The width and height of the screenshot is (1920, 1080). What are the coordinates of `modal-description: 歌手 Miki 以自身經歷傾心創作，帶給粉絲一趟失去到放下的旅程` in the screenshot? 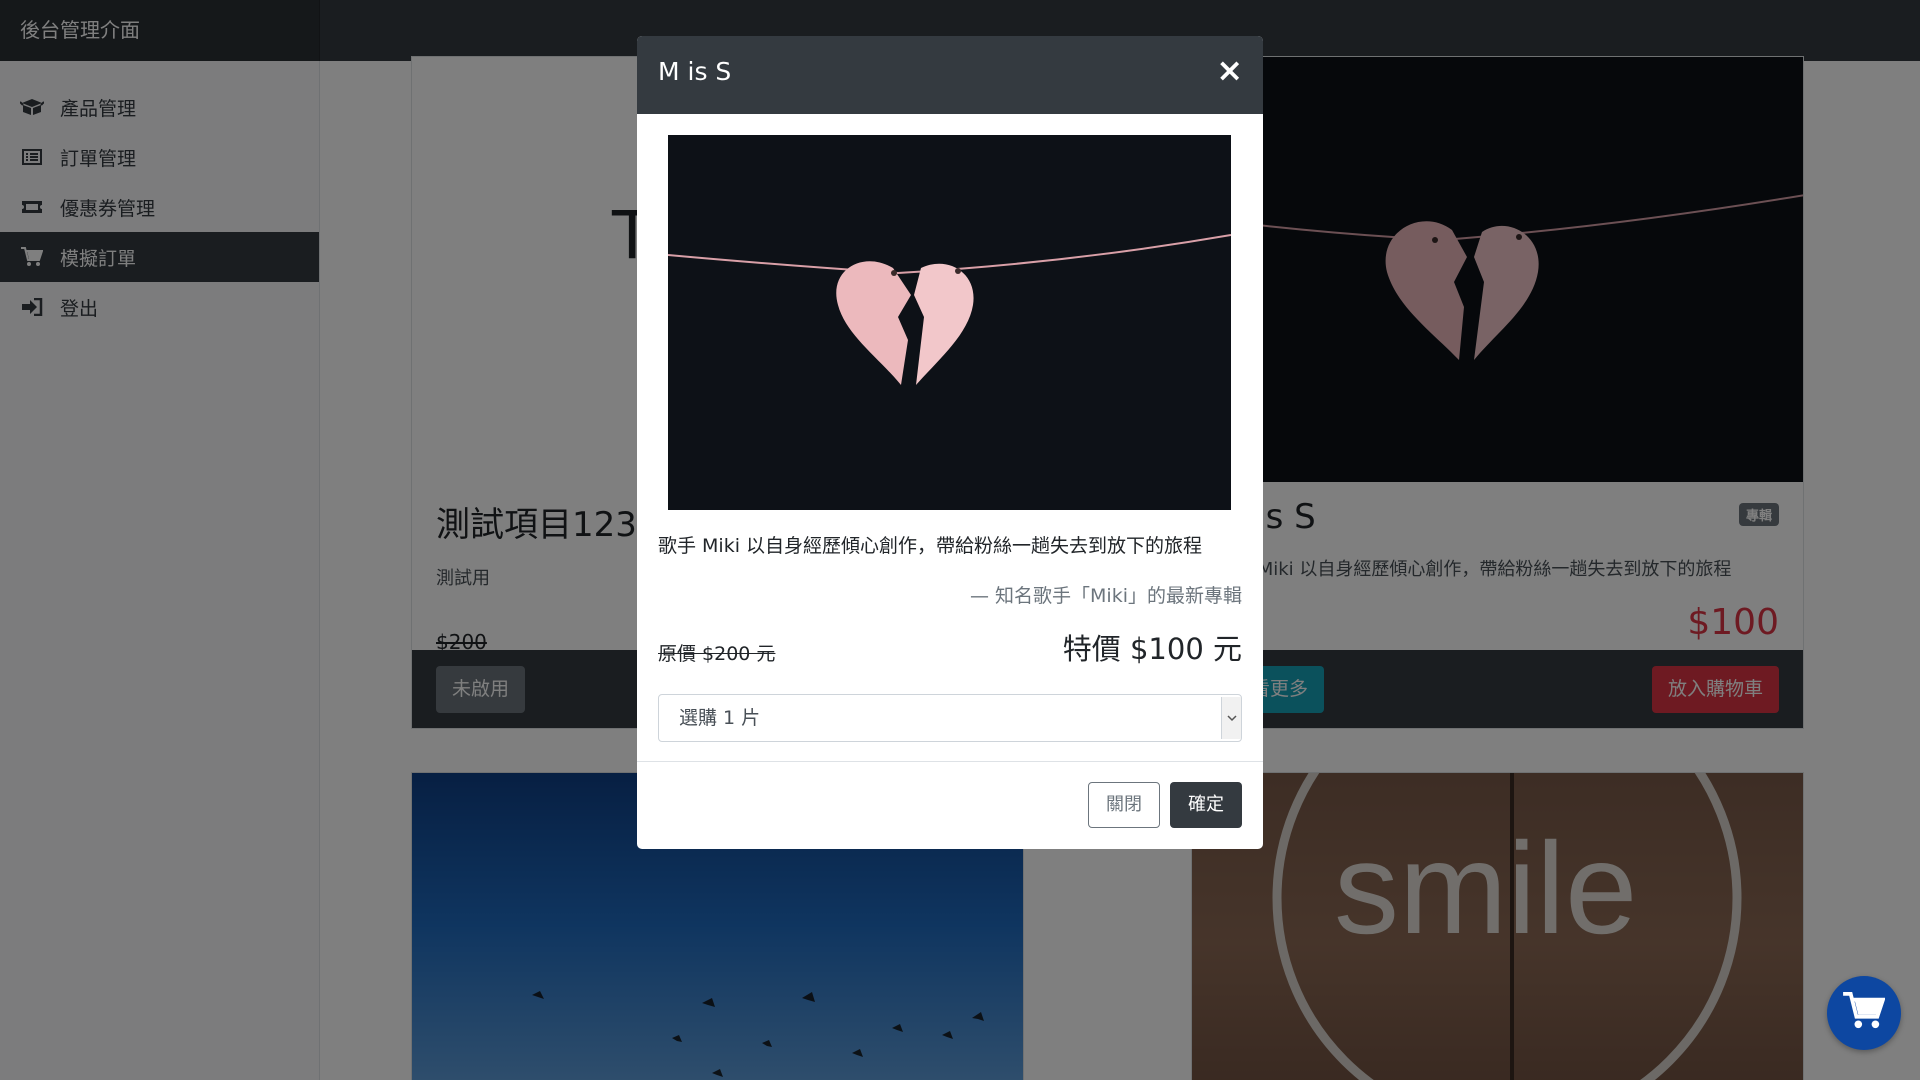 It's located at (930, 546).